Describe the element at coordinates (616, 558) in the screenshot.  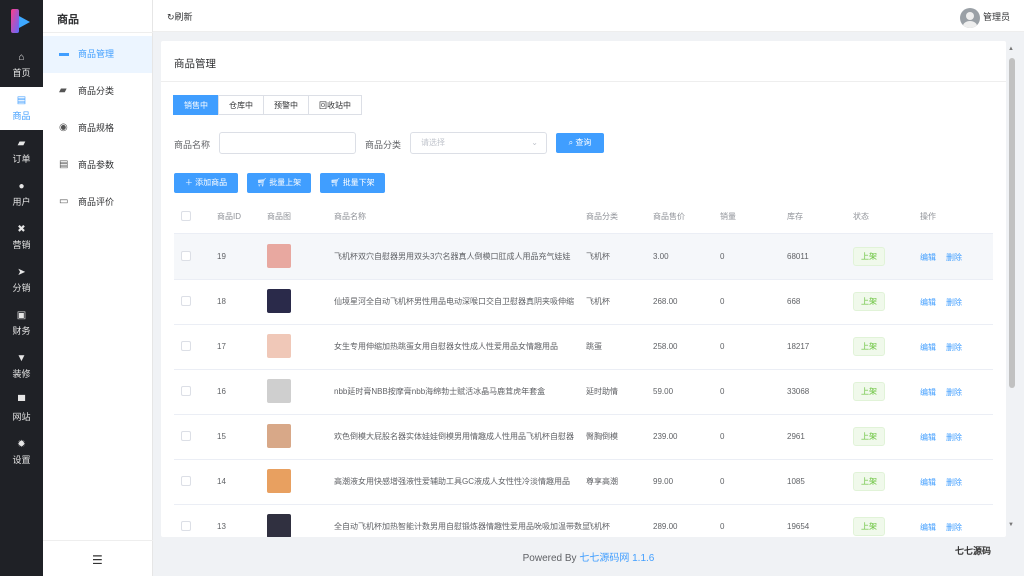
I see `footer-brand-link: 七七源码网 1.1.6` at that location.